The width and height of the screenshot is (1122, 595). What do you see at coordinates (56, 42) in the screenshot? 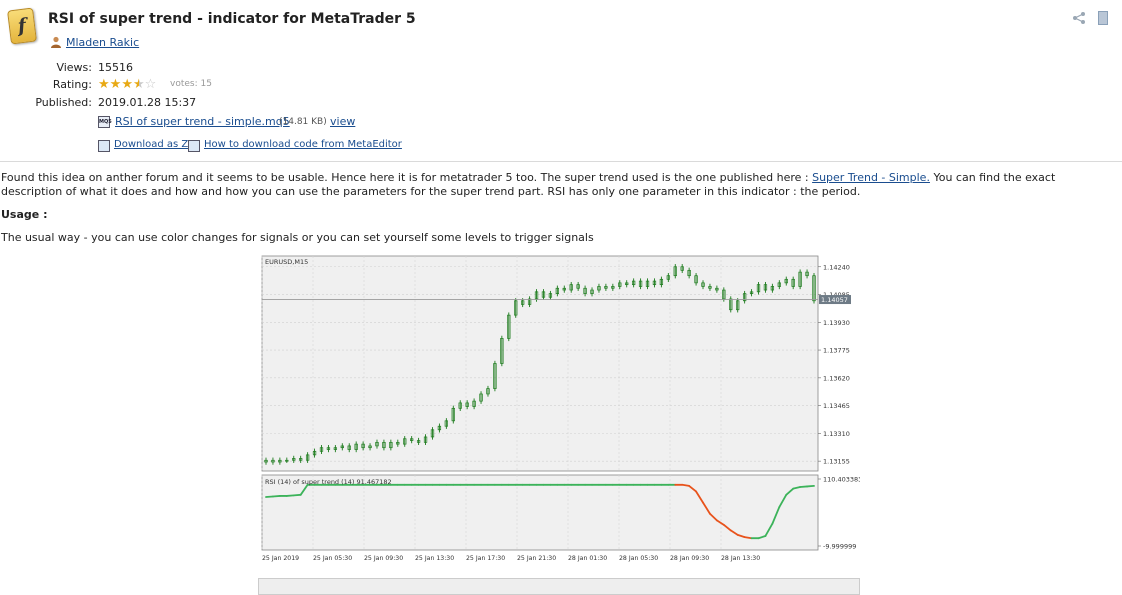
I see `user-icon` at bounding box center [56, 42].